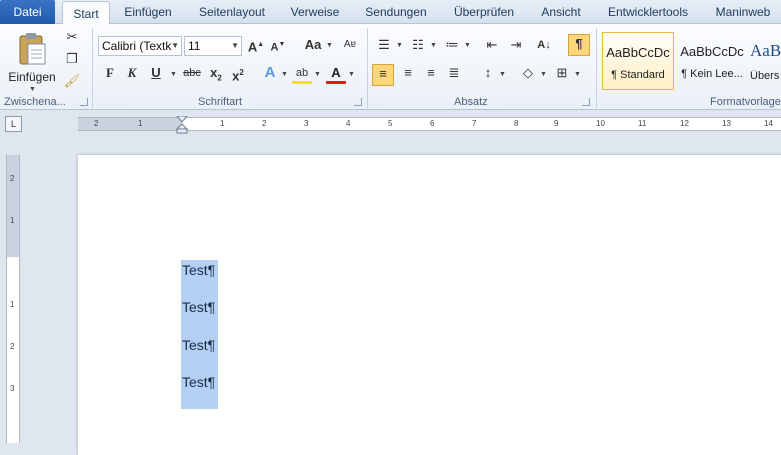 The image size is (781, 455). What do you see at coordinates (132, 74) in the screenshot?
I see `italic-icon: K` at bounding box center [132, 74].